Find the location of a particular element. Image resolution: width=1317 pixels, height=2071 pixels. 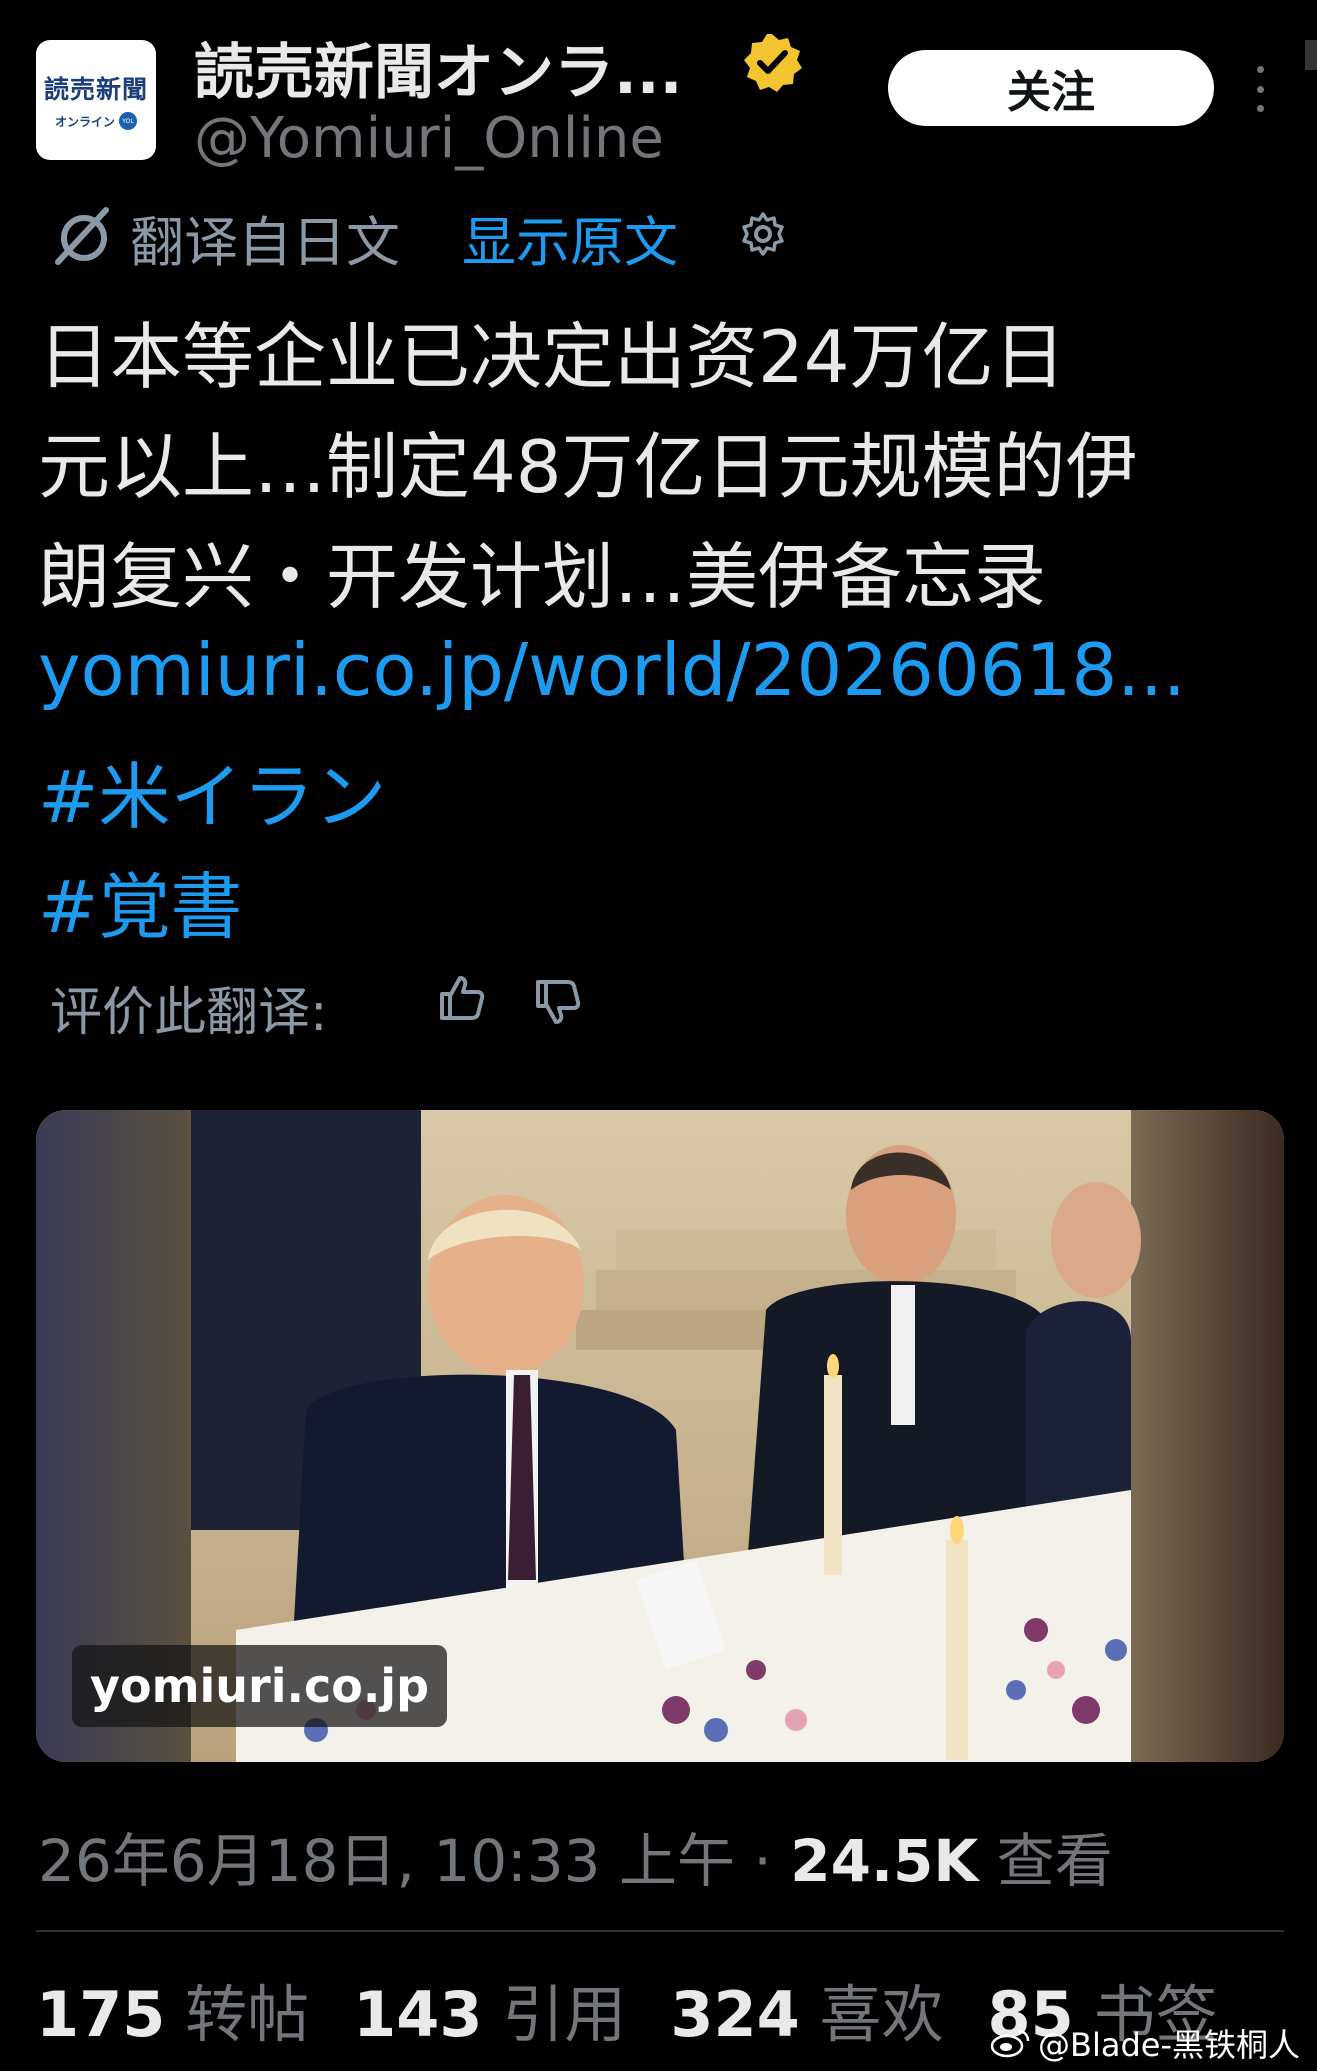

hashtag-link: #米イラン is located at coordinates (212, 790).